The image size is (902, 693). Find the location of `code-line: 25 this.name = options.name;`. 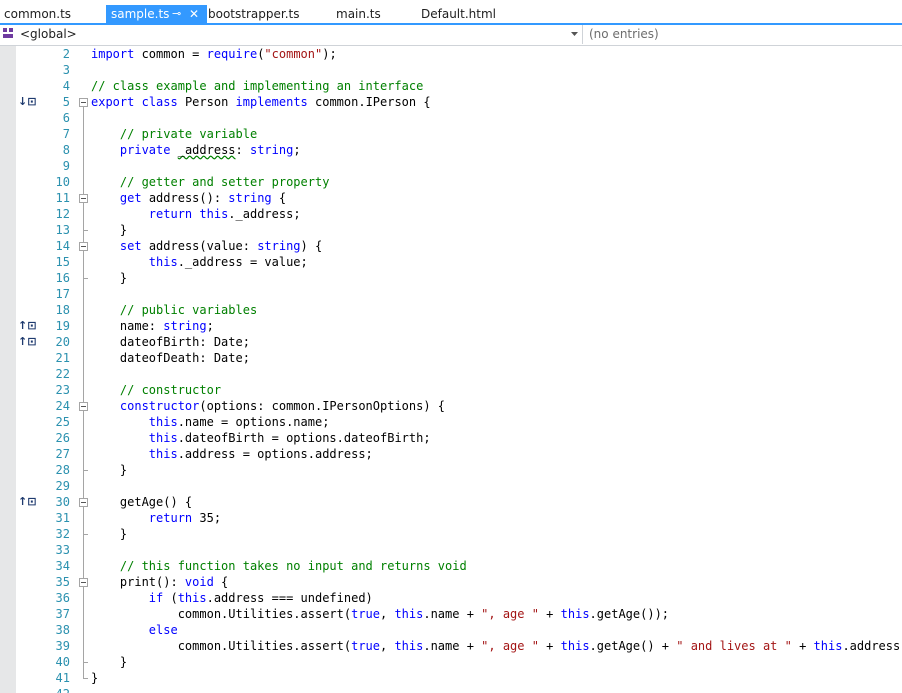

code-line: 25 this.name = options.name; is located at coordinates (451, 422).